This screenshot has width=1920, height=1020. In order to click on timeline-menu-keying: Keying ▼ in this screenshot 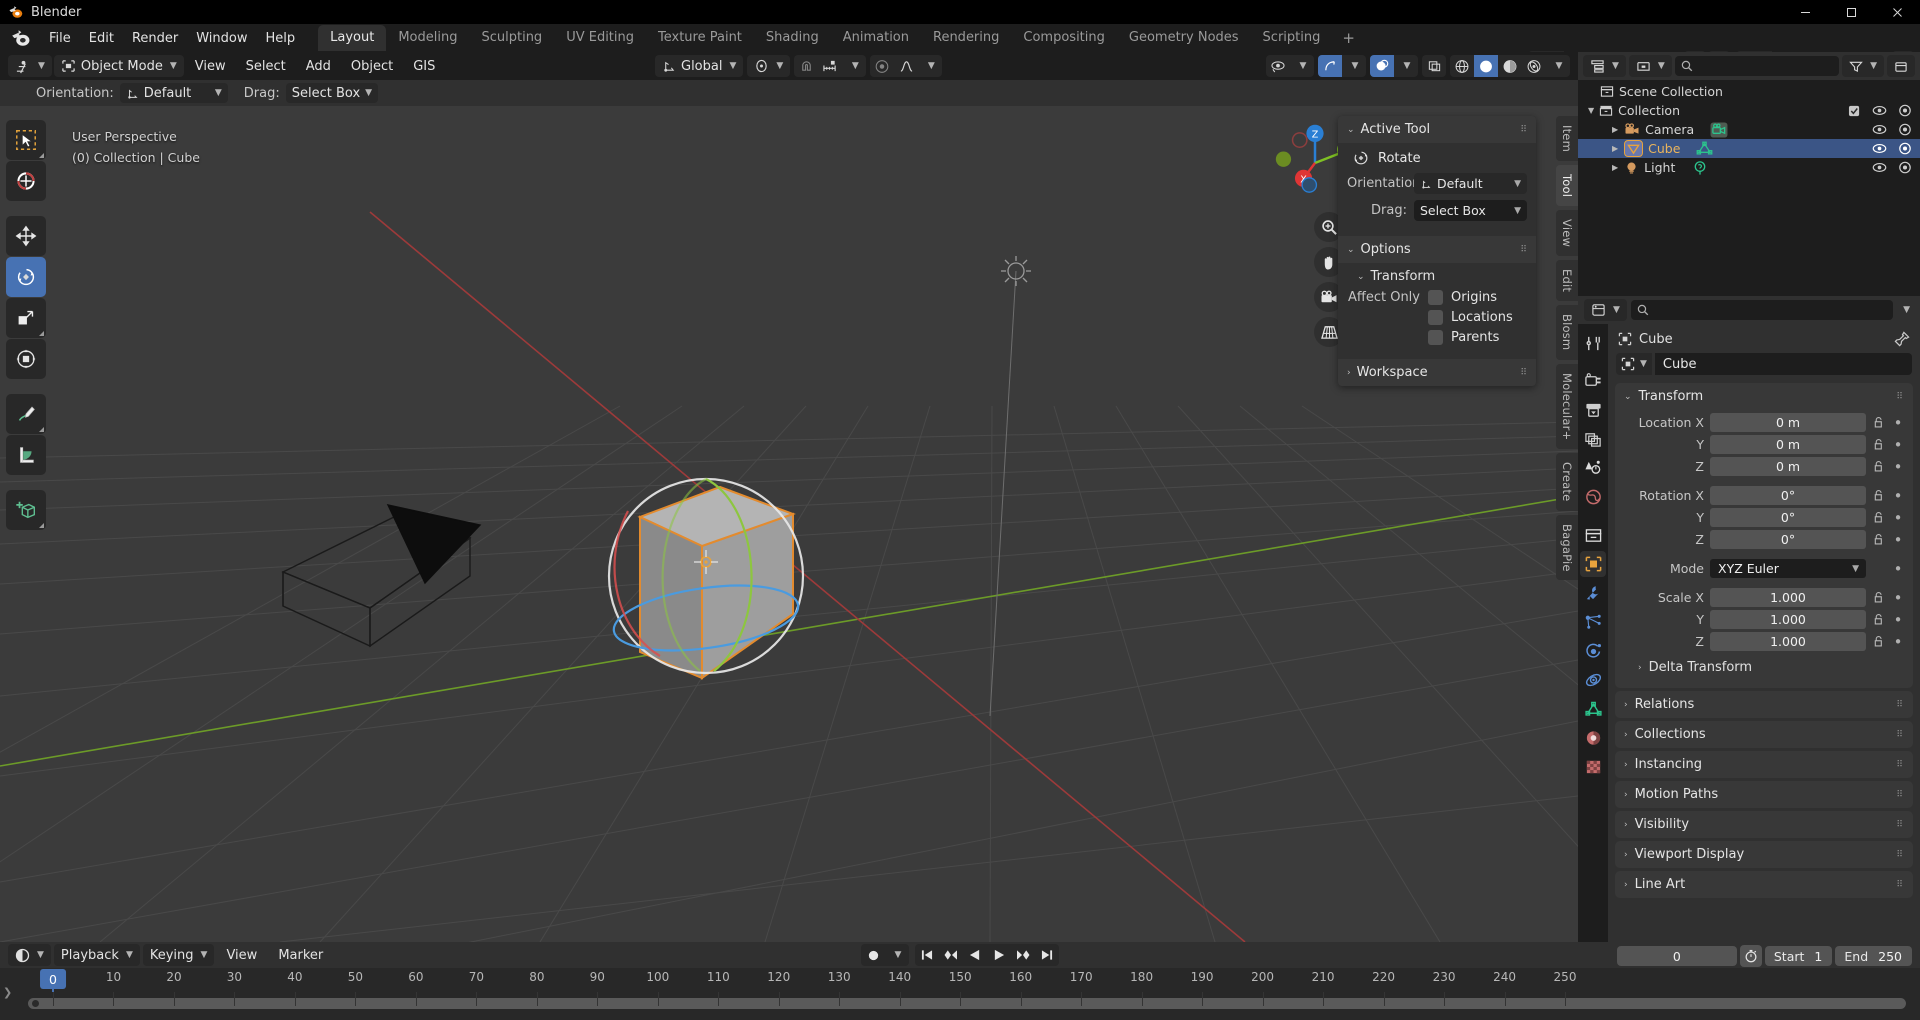, I will do `click(178, 955)`.